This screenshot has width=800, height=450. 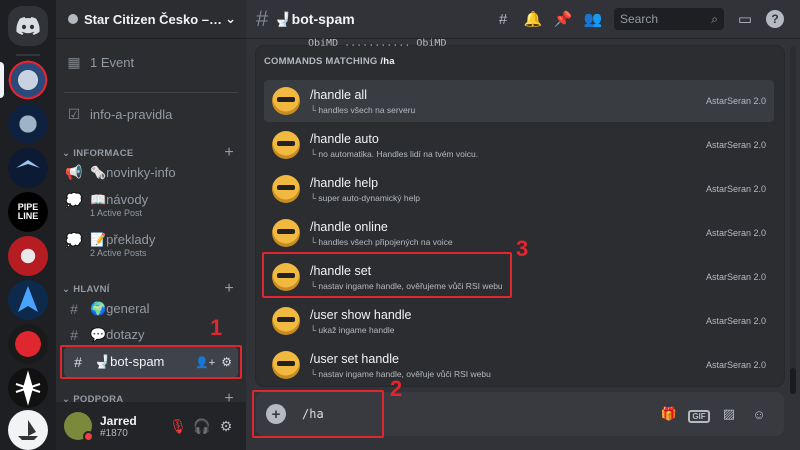 I want to click on search-input: Search ⌕, so click(x=669, y=19).